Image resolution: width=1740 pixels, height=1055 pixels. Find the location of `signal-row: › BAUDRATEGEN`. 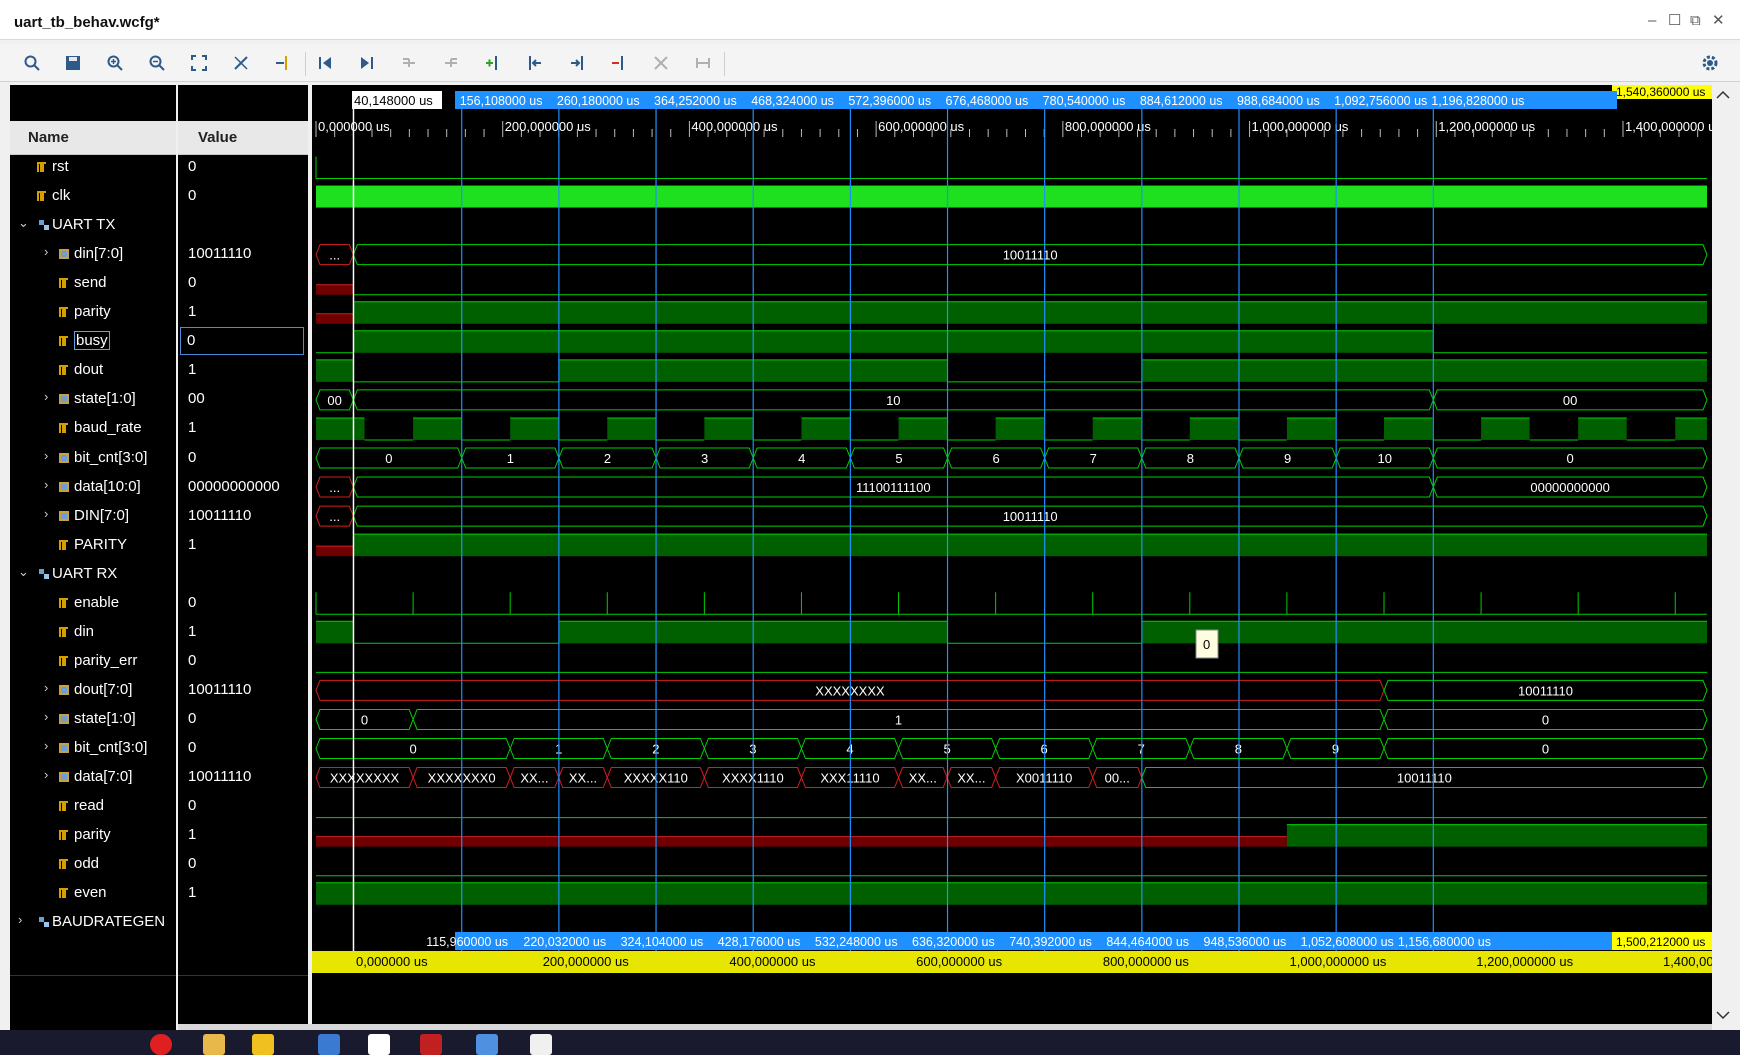

signal-row: › BAUDRATEGEN is located at coordinates (93, 922).